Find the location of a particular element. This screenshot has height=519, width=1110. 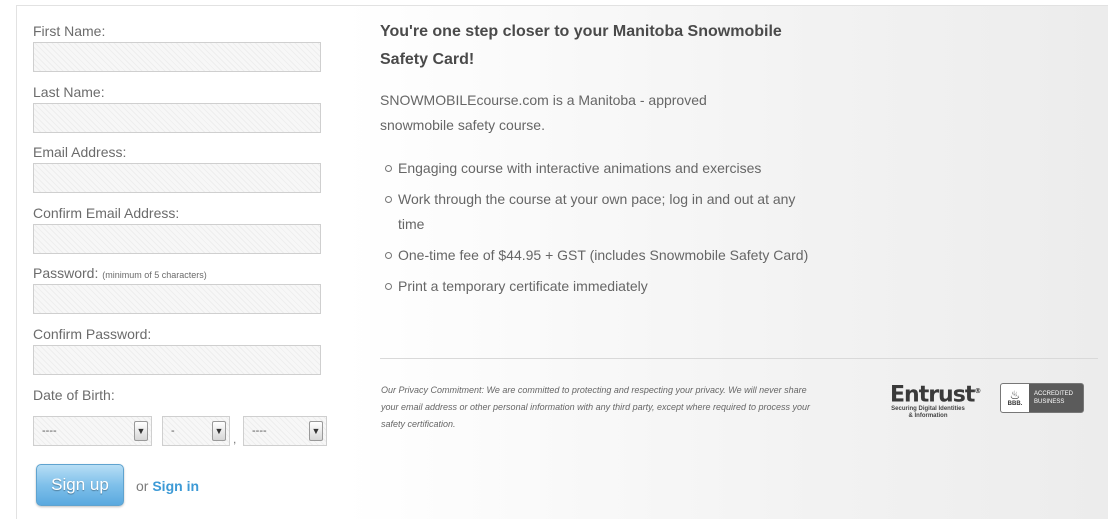

confirm-email-input is located at coordinates (177, 239).